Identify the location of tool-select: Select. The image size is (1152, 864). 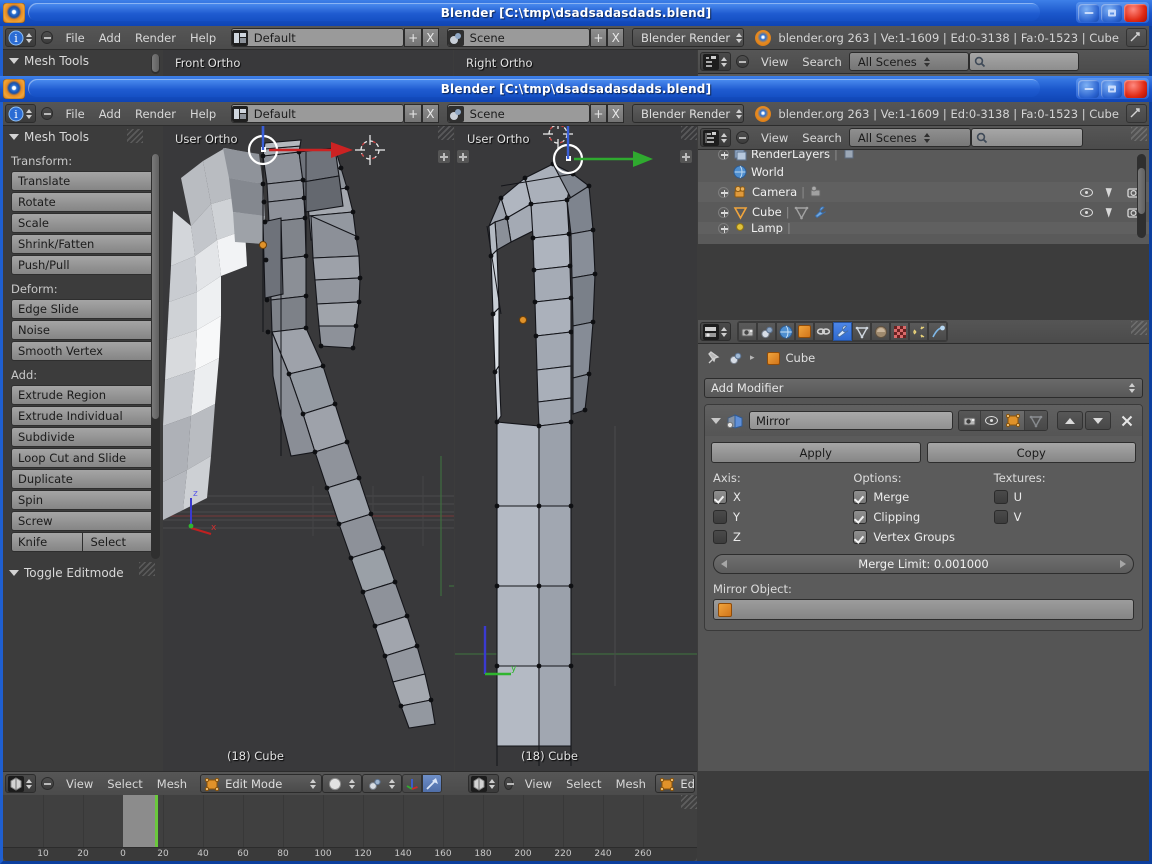
(118, 542).